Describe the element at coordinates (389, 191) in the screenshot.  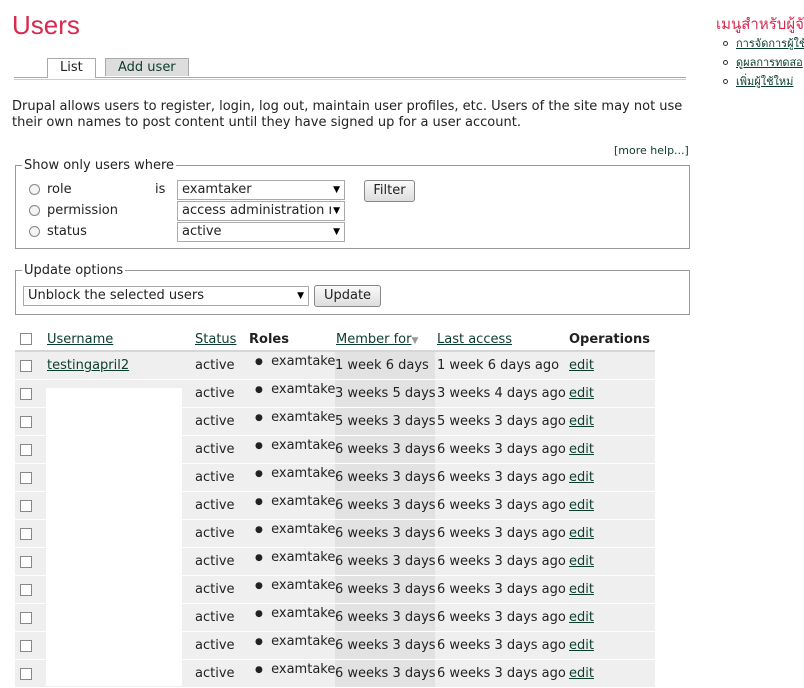
I see `filter-button: Filter` at that location.